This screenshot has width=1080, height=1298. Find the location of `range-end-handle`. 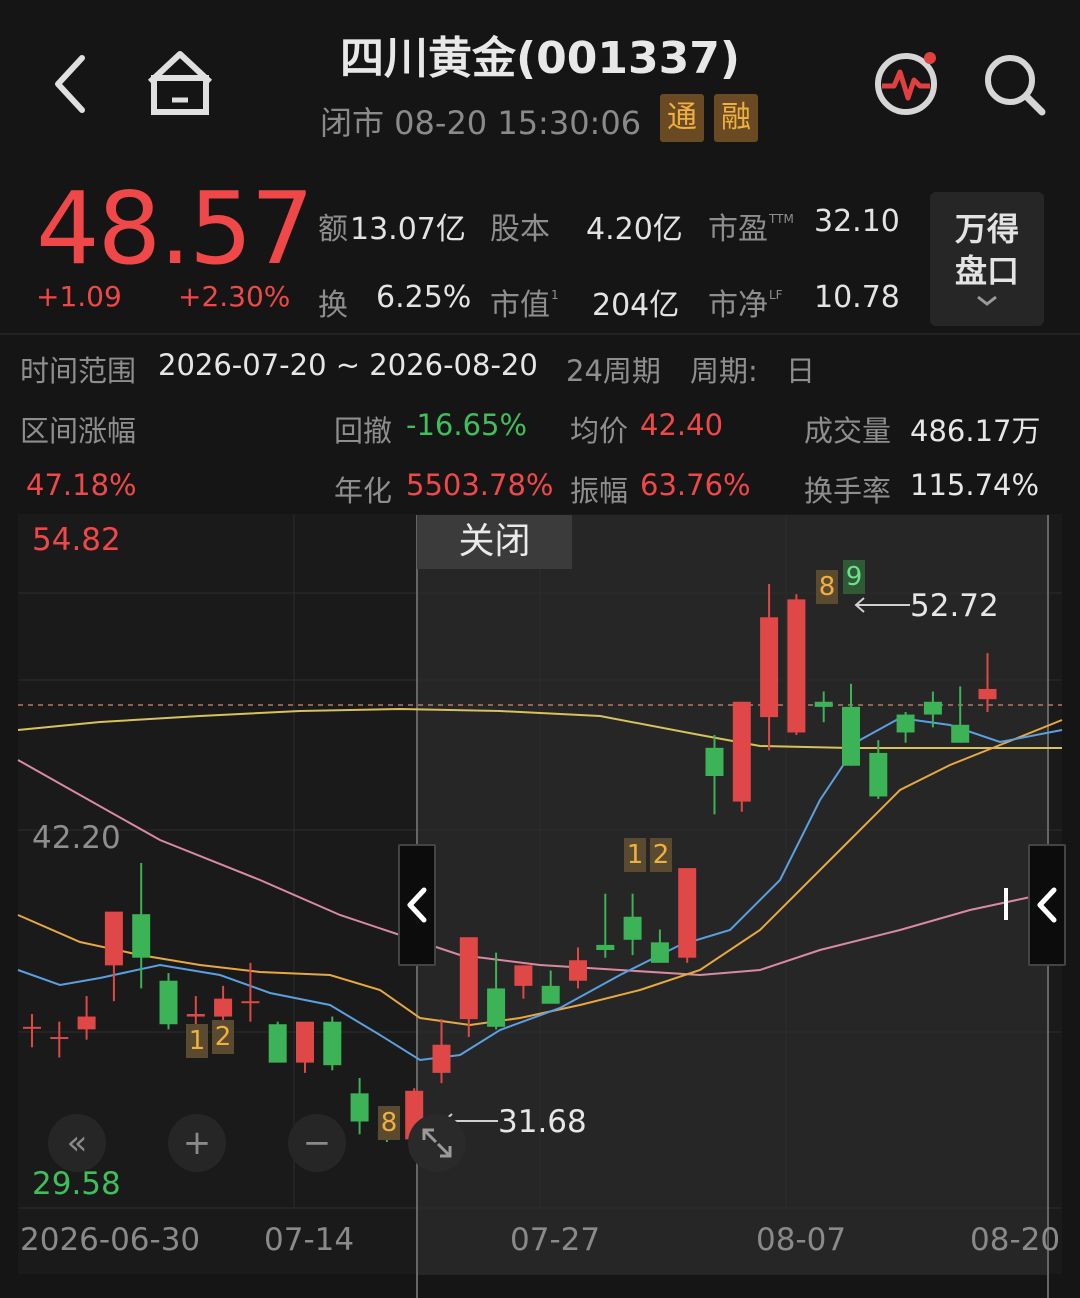

range-end-handle is located at coordinates (1047, 905).